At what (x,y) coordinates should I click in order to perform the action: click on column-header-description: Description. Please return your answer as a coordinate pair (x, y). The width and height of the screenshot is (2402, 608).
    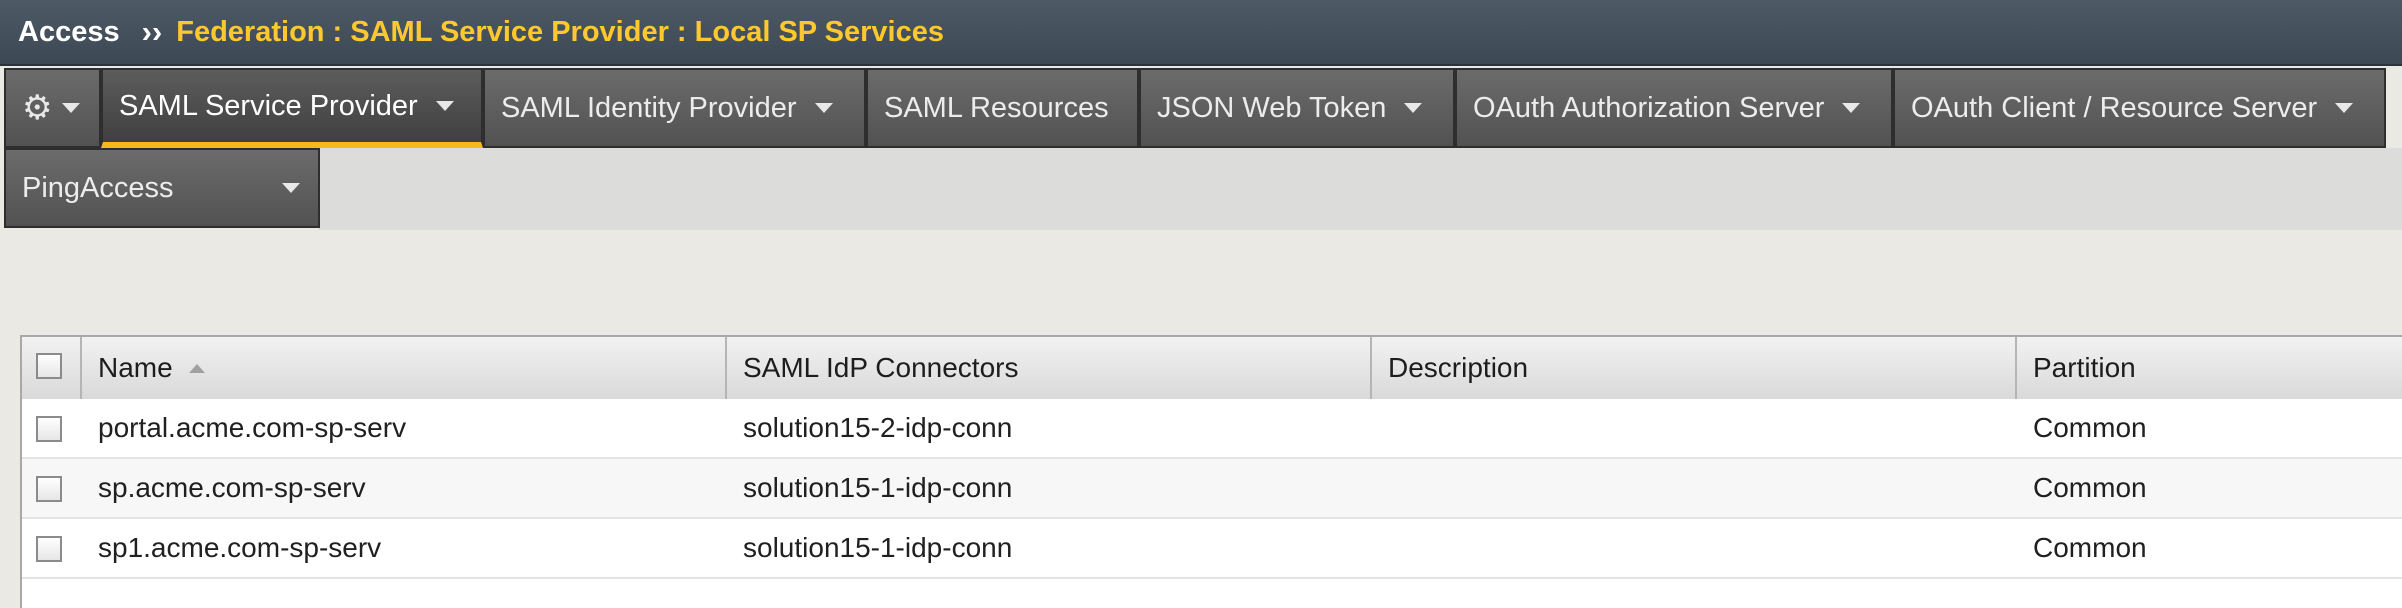
    Looking at the image, I should click on (1694, 368).